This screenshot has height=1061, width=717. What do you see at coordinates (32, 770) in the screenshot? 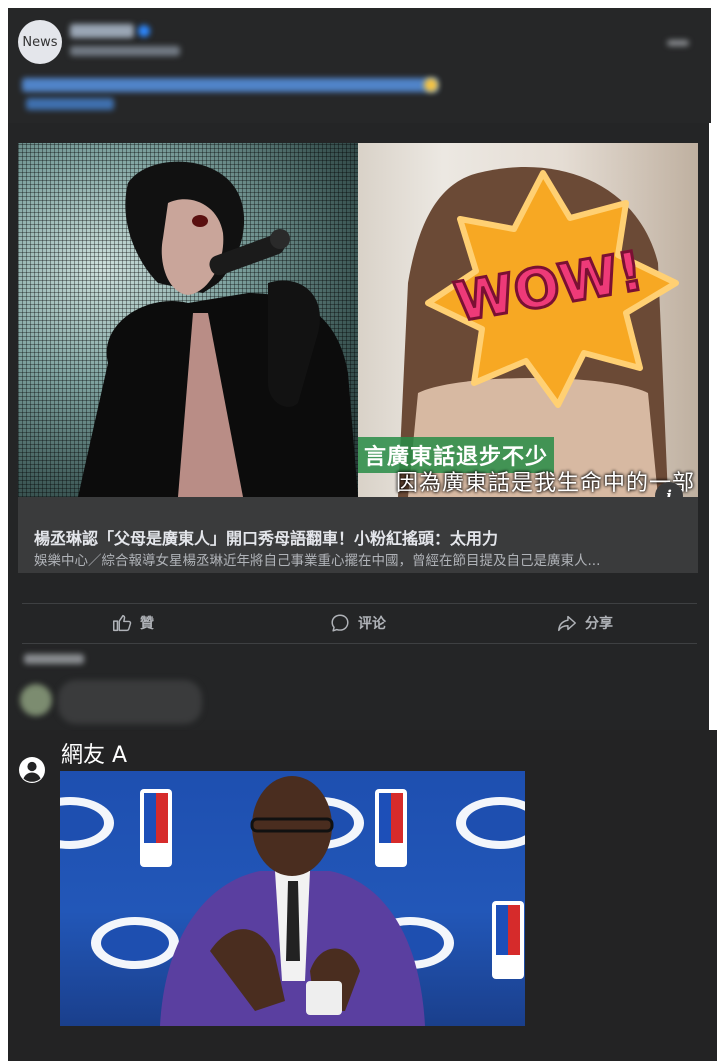
I see `user-avatar-icon` at bounding box center [32, 770].